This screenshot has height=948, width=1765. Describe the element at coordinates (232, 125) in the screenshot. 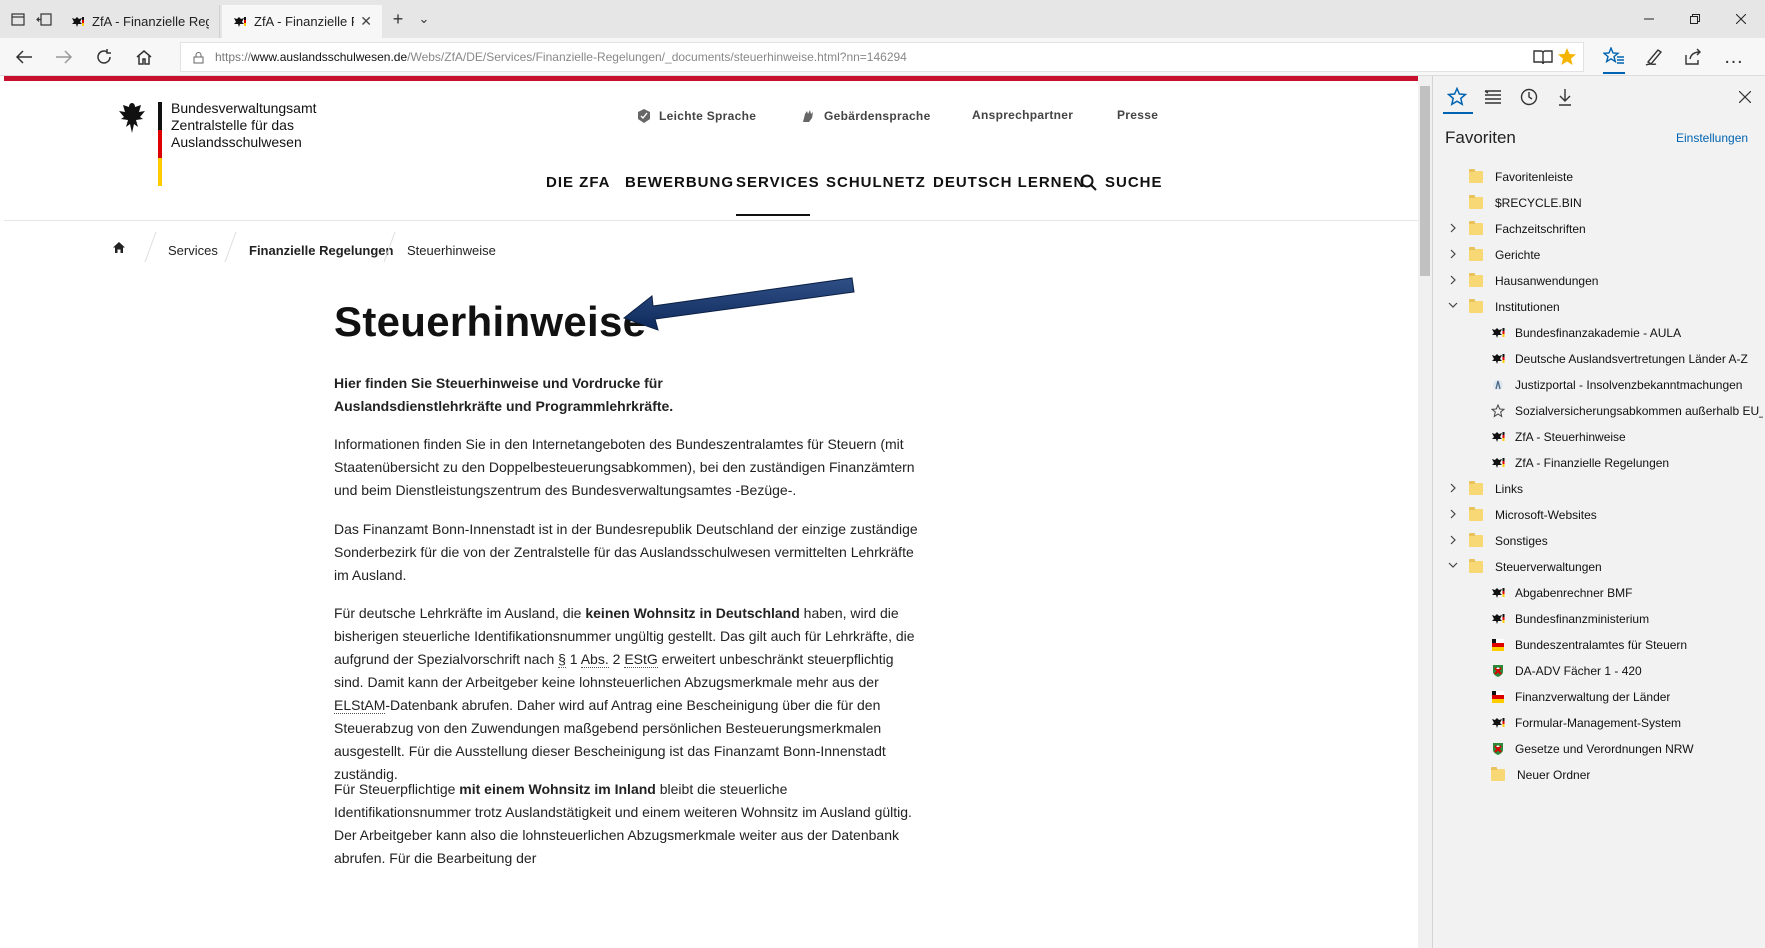

I see `logo-line: Zentralstelle für das` at that location.